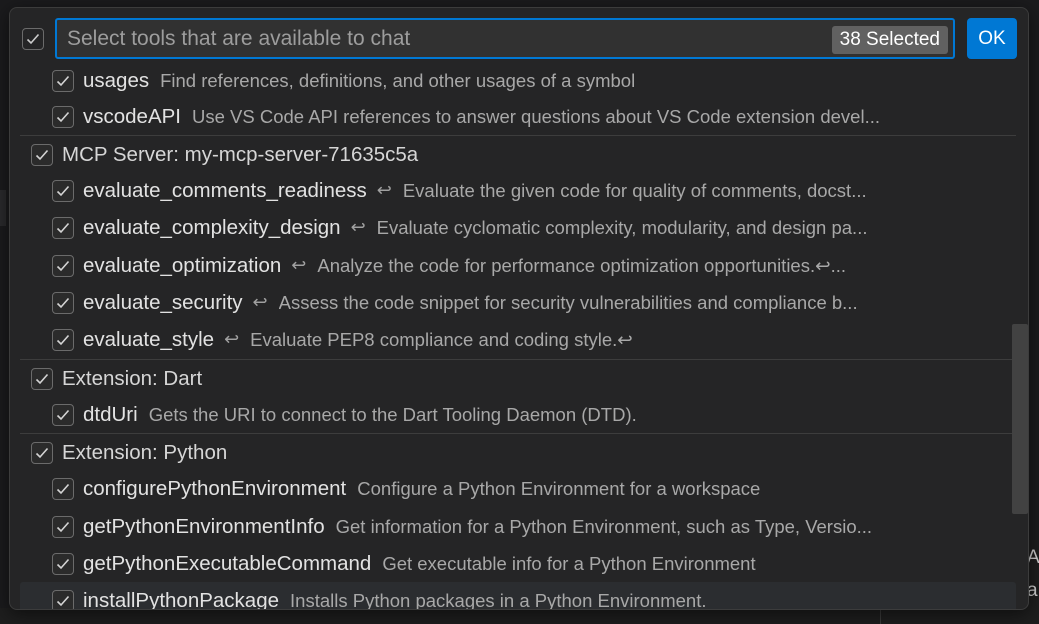 This screenshot has width=1039, height=624. What do you see at coordinates (880, 616) in the screenshot?
I see `background-divider` at bounding box center [880, 616].